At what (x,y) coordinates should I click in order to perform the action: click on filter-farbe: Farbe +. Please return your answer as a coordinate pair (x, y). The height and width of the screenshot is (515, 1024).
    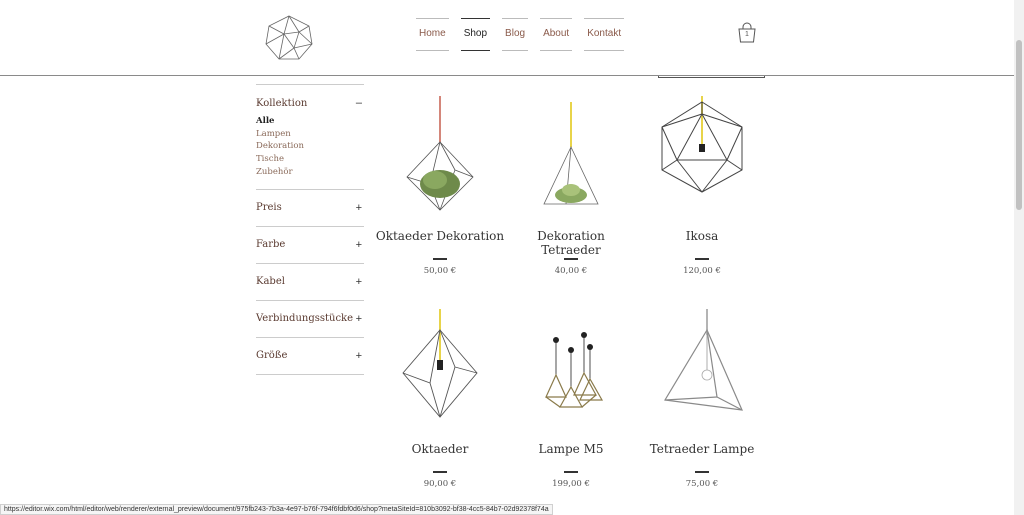
    Looking at the image, I should click on (310, 245).